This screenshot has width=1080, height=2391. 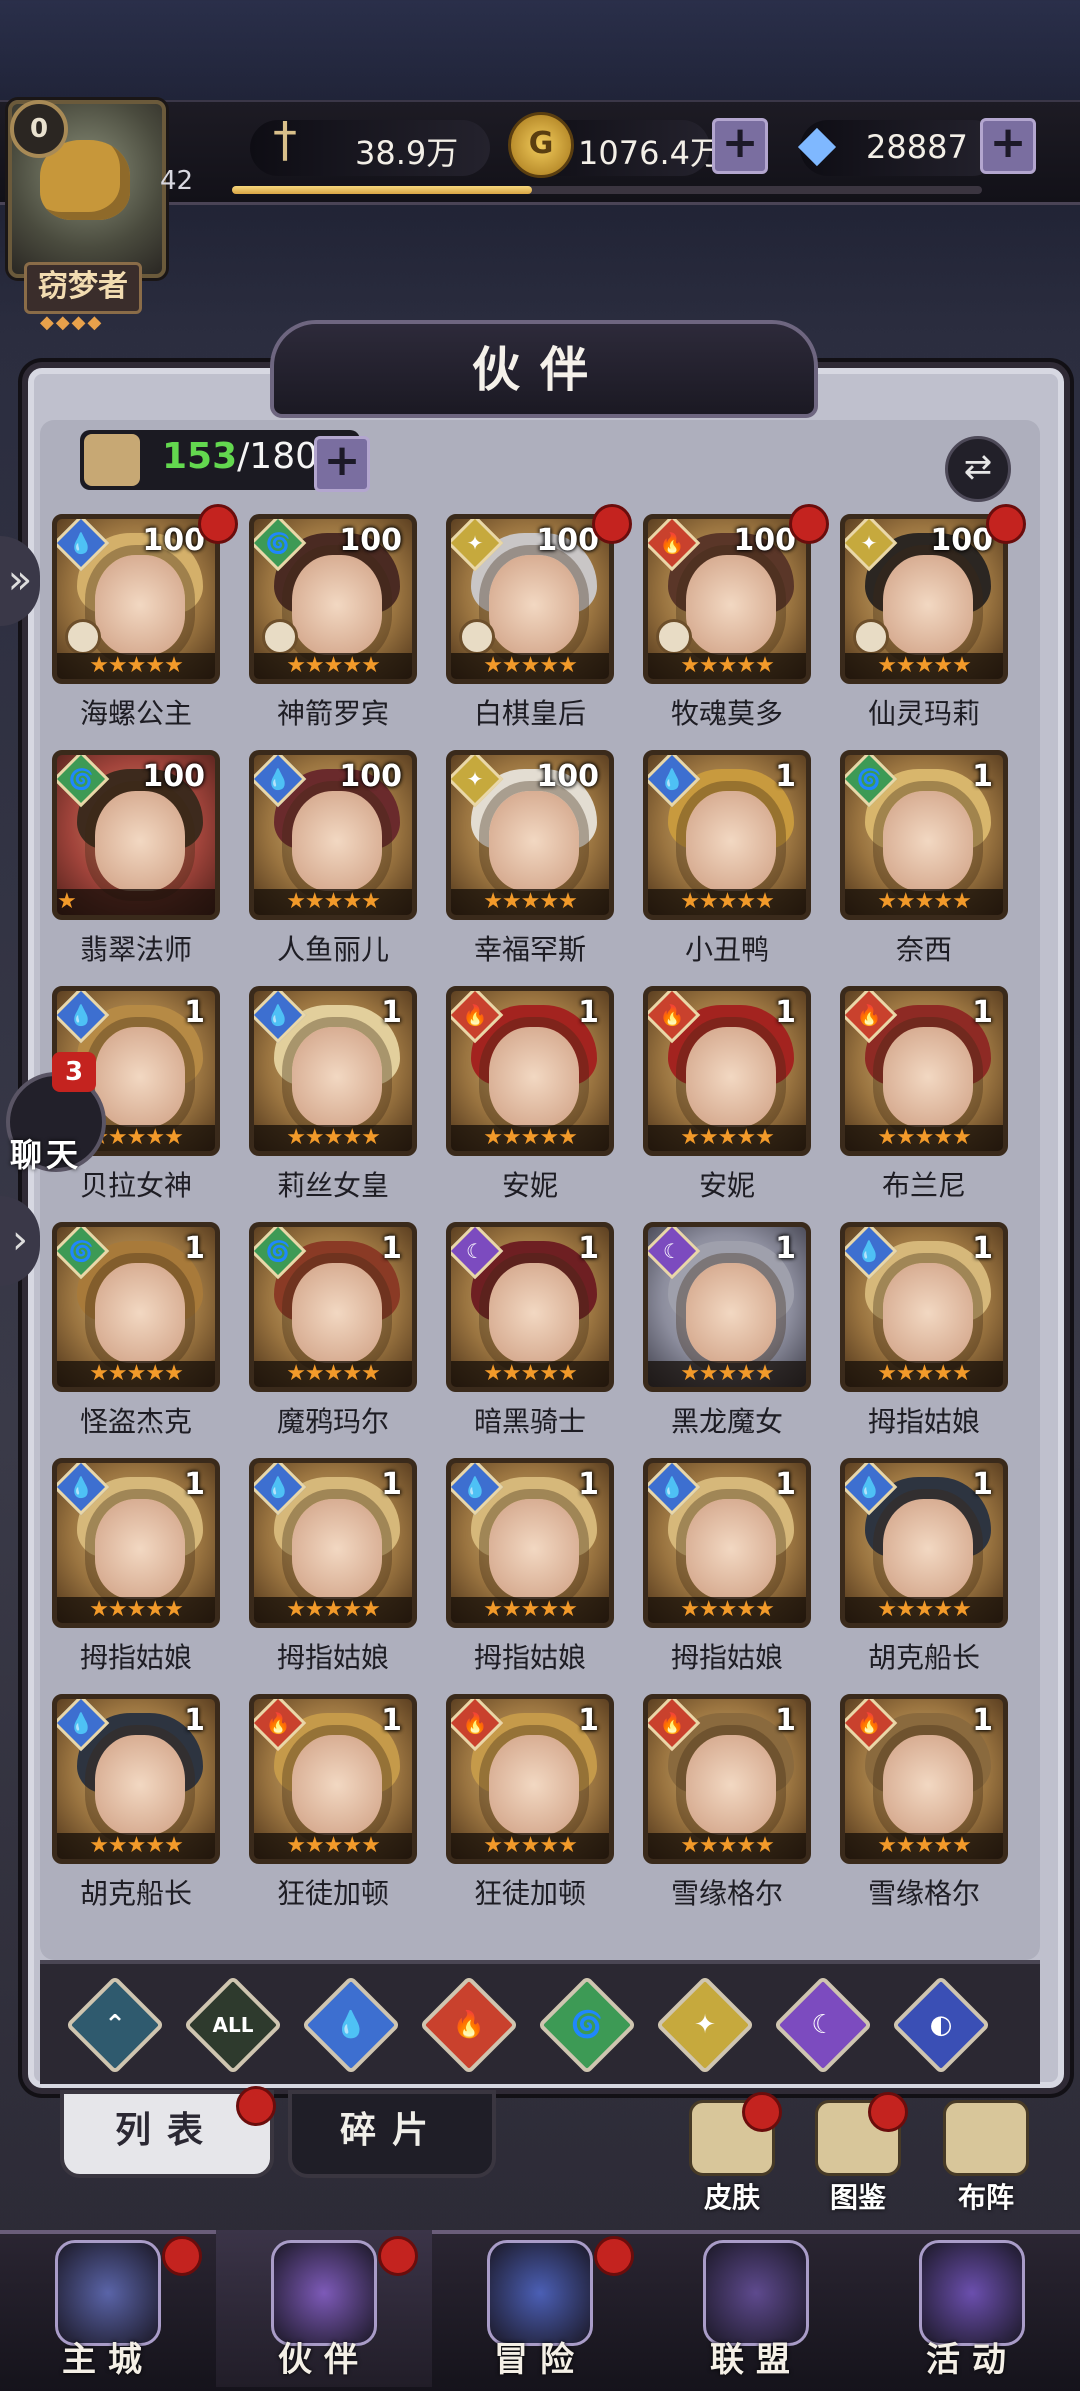 I want to click on add-gold-button: +, so click(x=740, y=146).